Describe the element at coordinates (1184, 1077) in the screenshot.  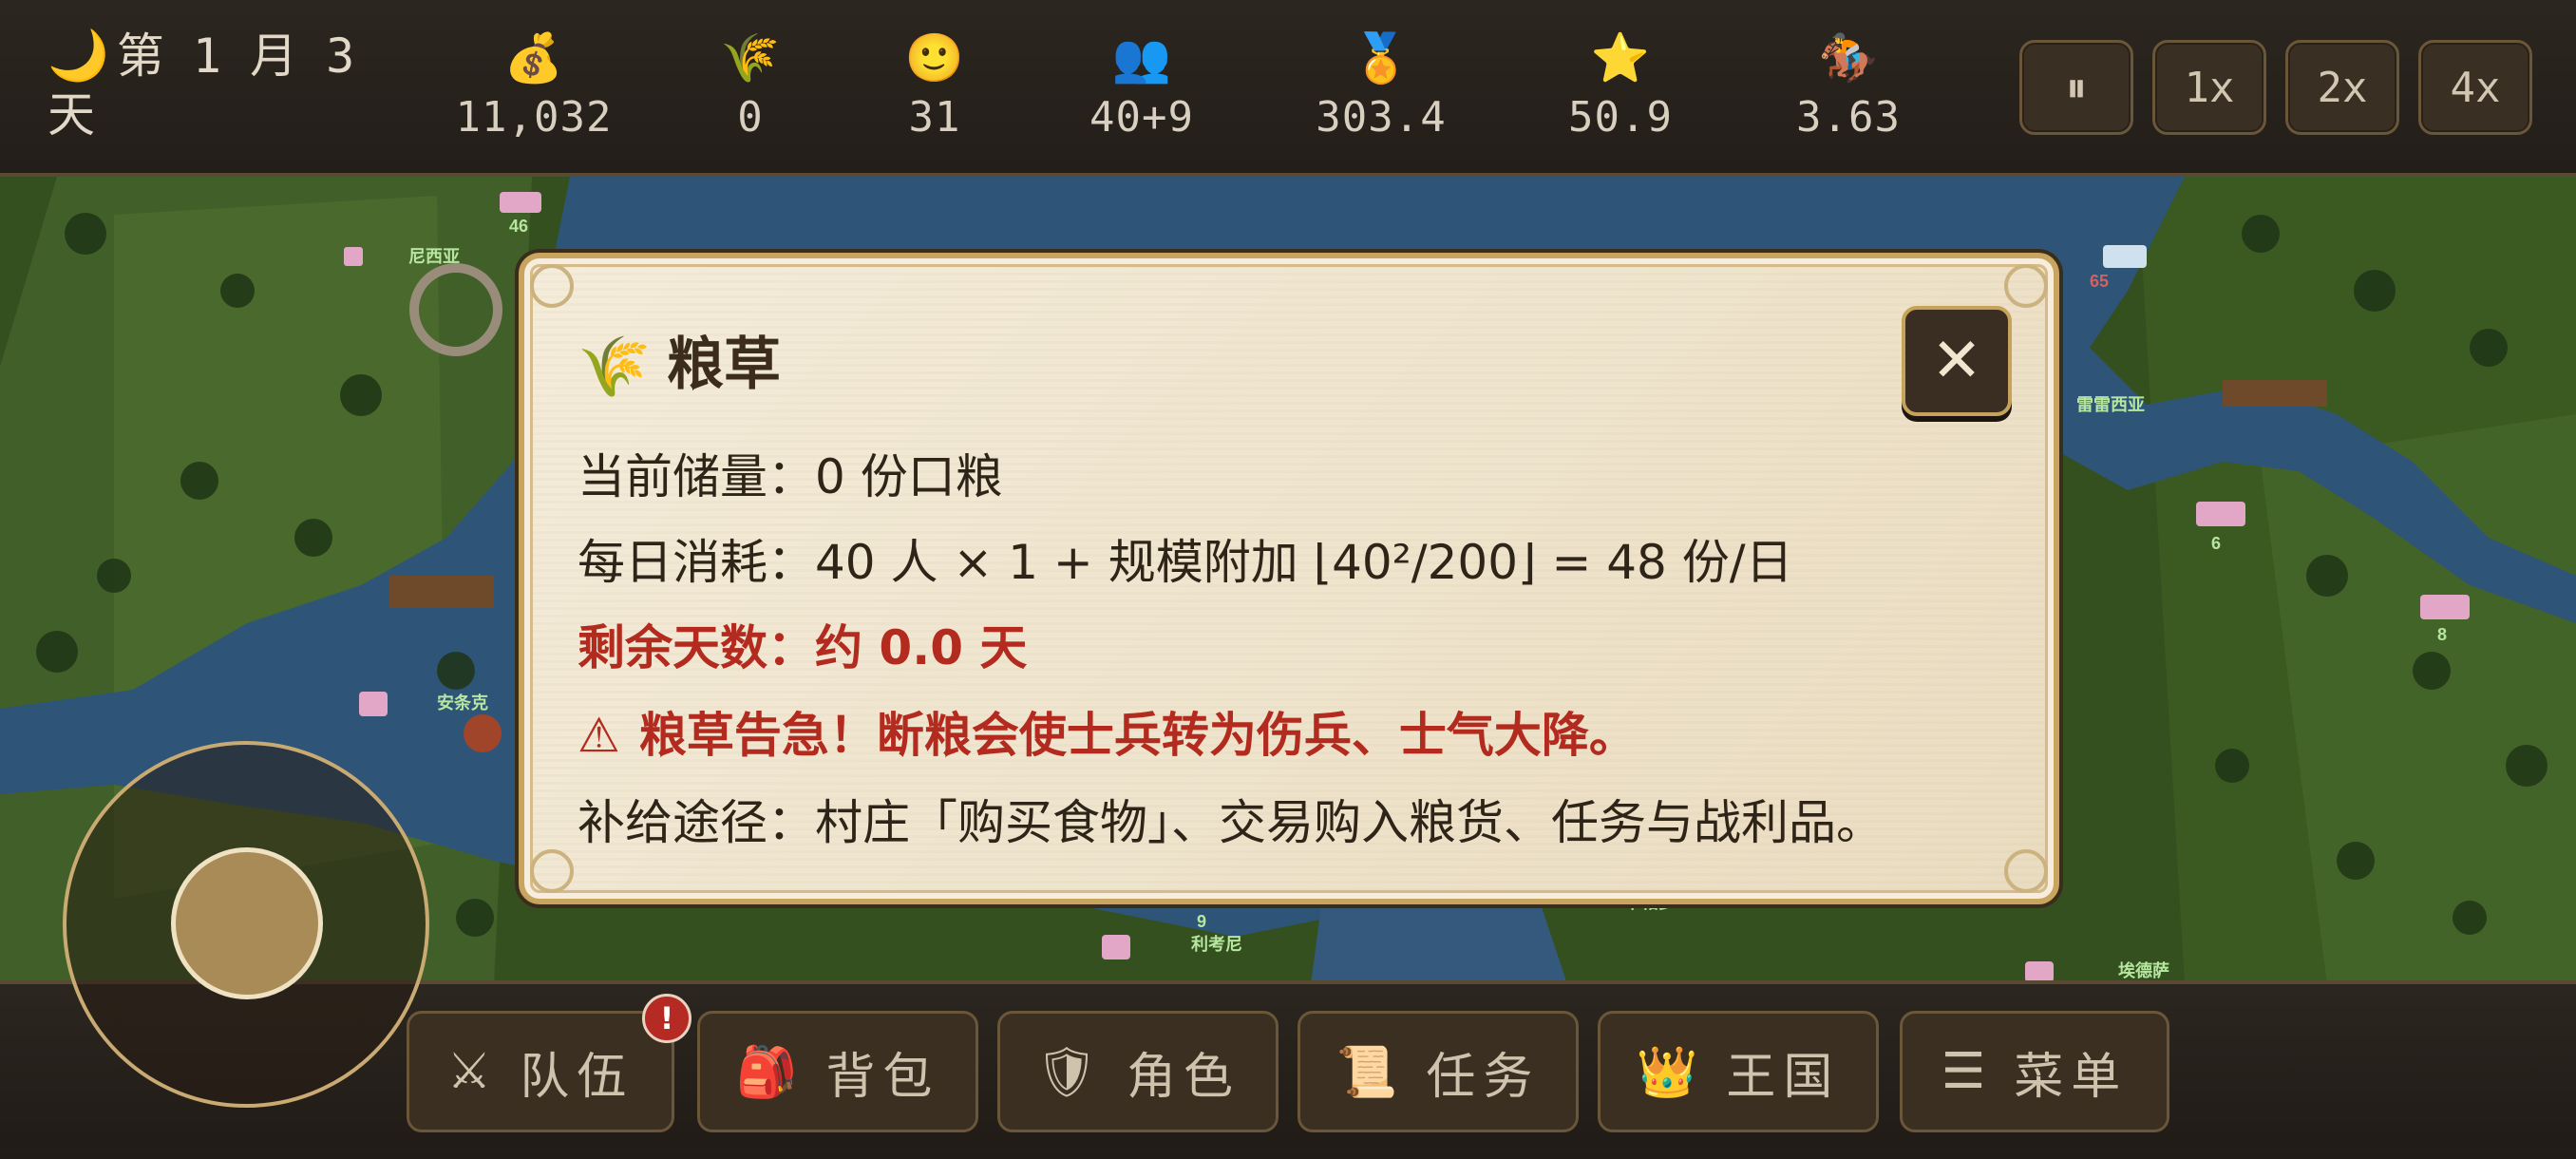
I see `character-label: 角色` at that location.